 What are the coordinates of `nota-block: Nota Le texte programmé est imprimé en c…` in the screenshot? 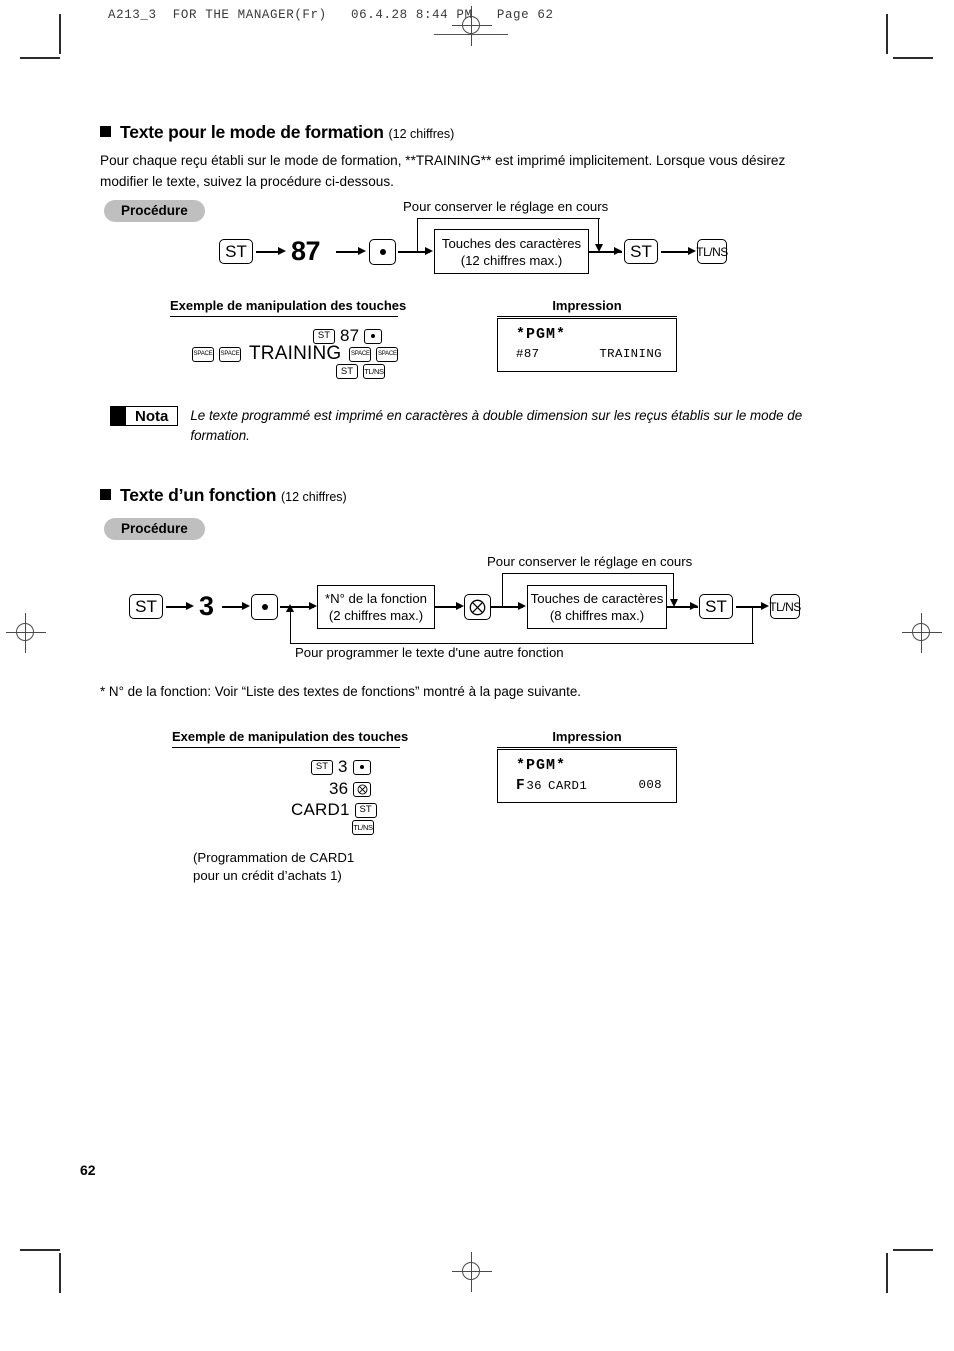 It's located at (460, 426).